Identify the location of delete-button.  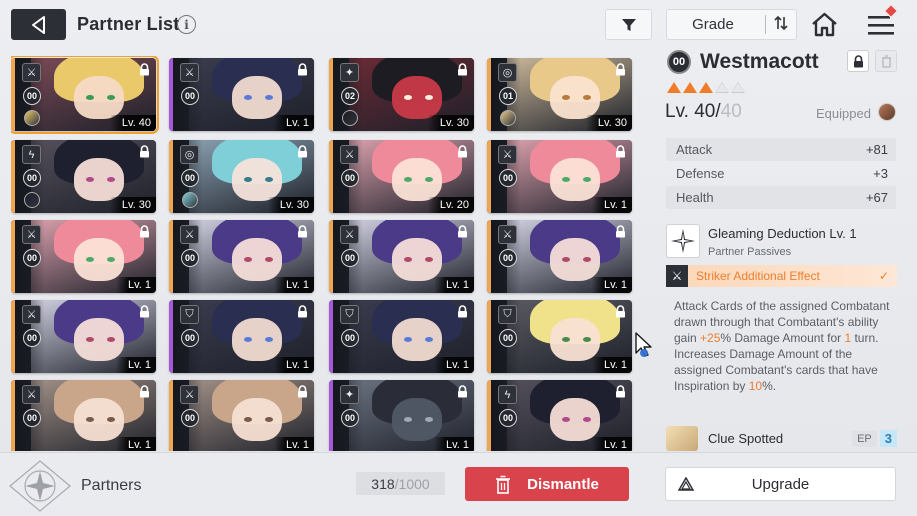
(886, 61).